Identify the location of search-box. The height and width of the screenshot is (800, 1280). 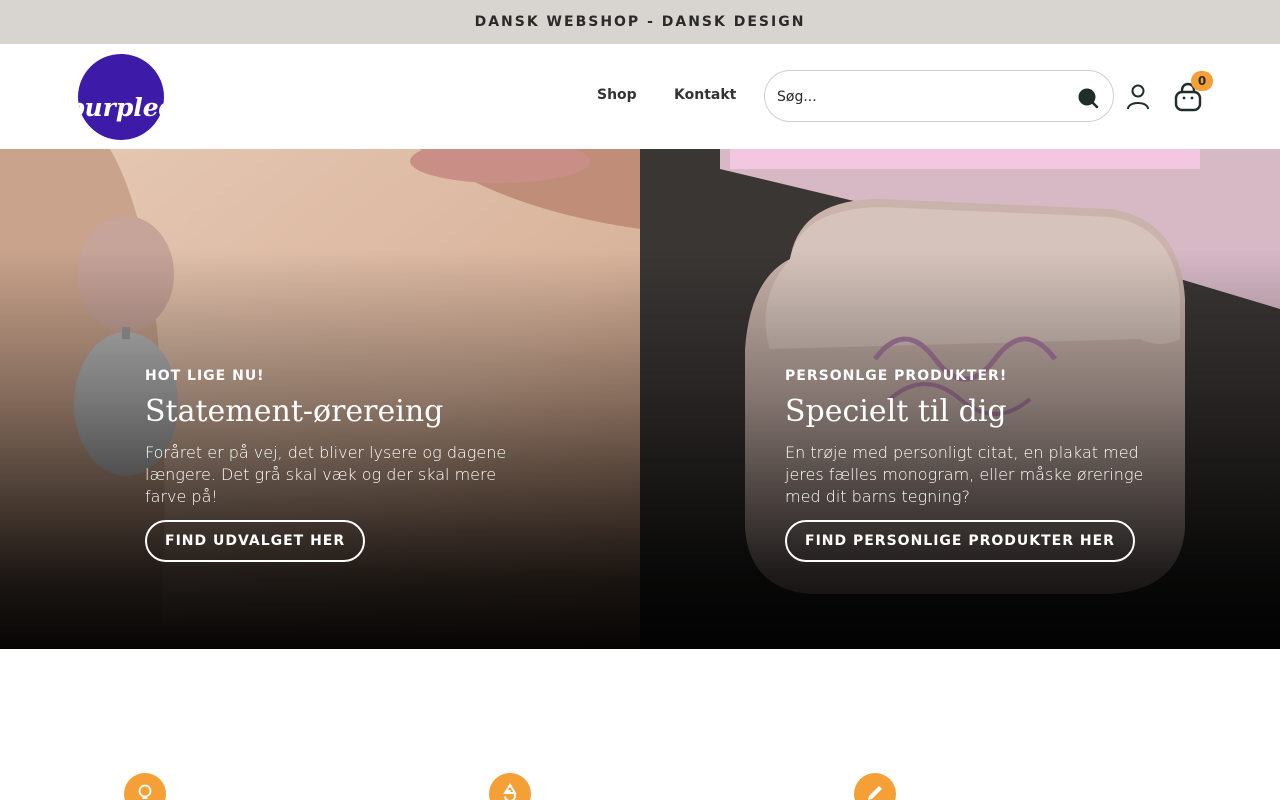
(939, 96).